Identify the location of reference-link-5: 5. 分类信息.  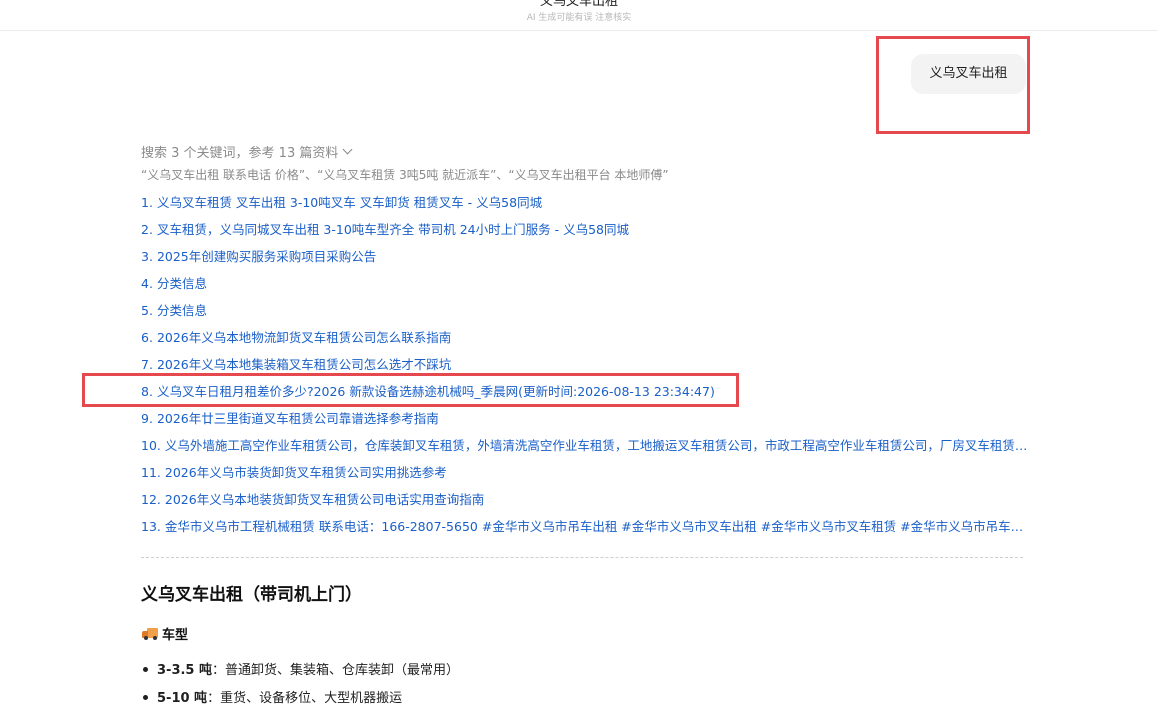
(586, 313).